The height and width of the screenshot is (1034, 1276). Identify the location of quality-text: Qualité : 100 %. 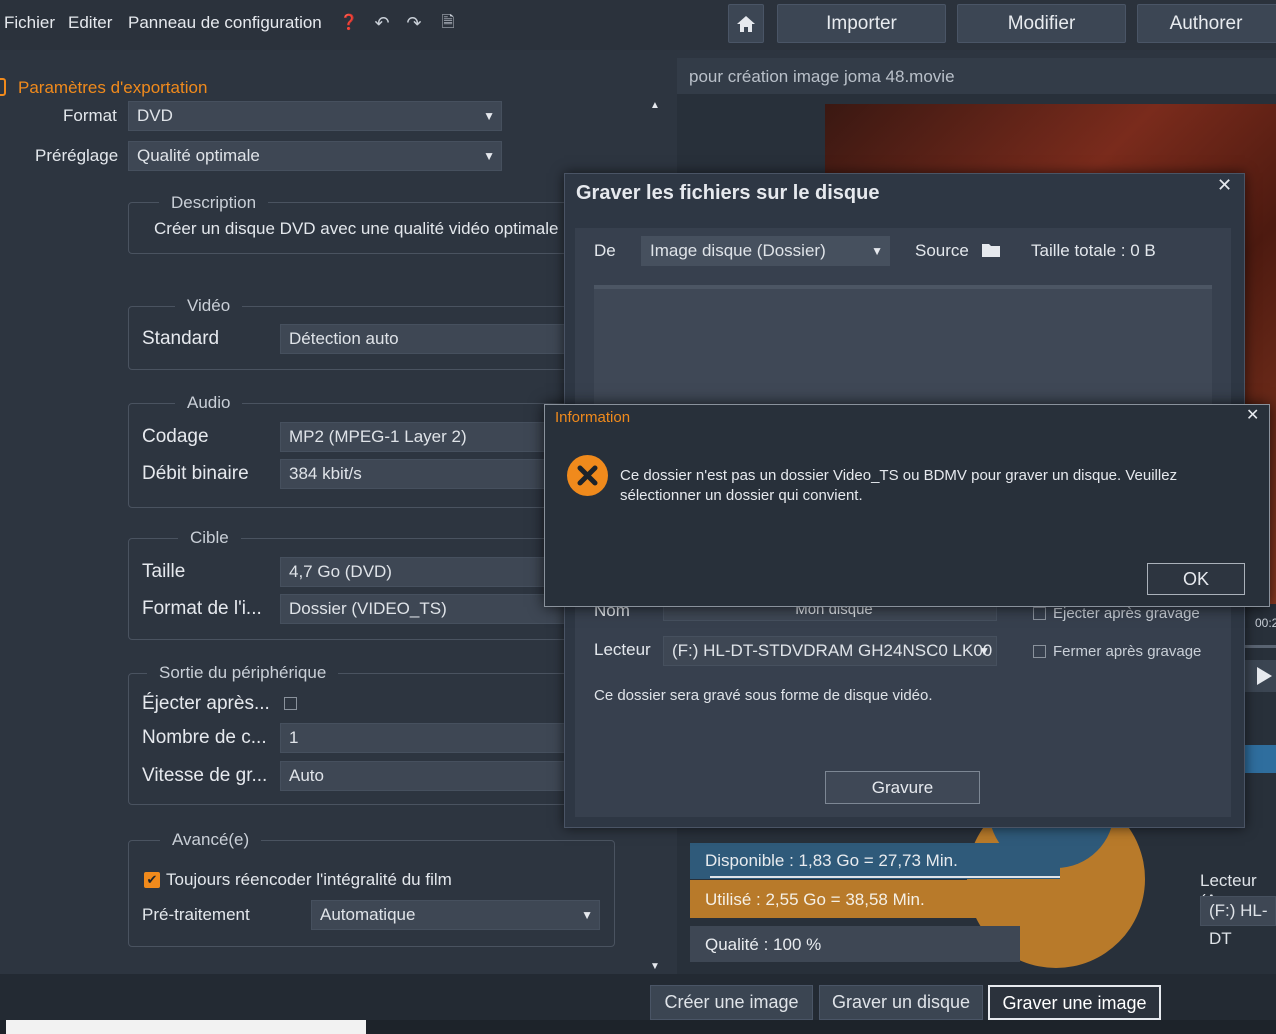
(763, 944).